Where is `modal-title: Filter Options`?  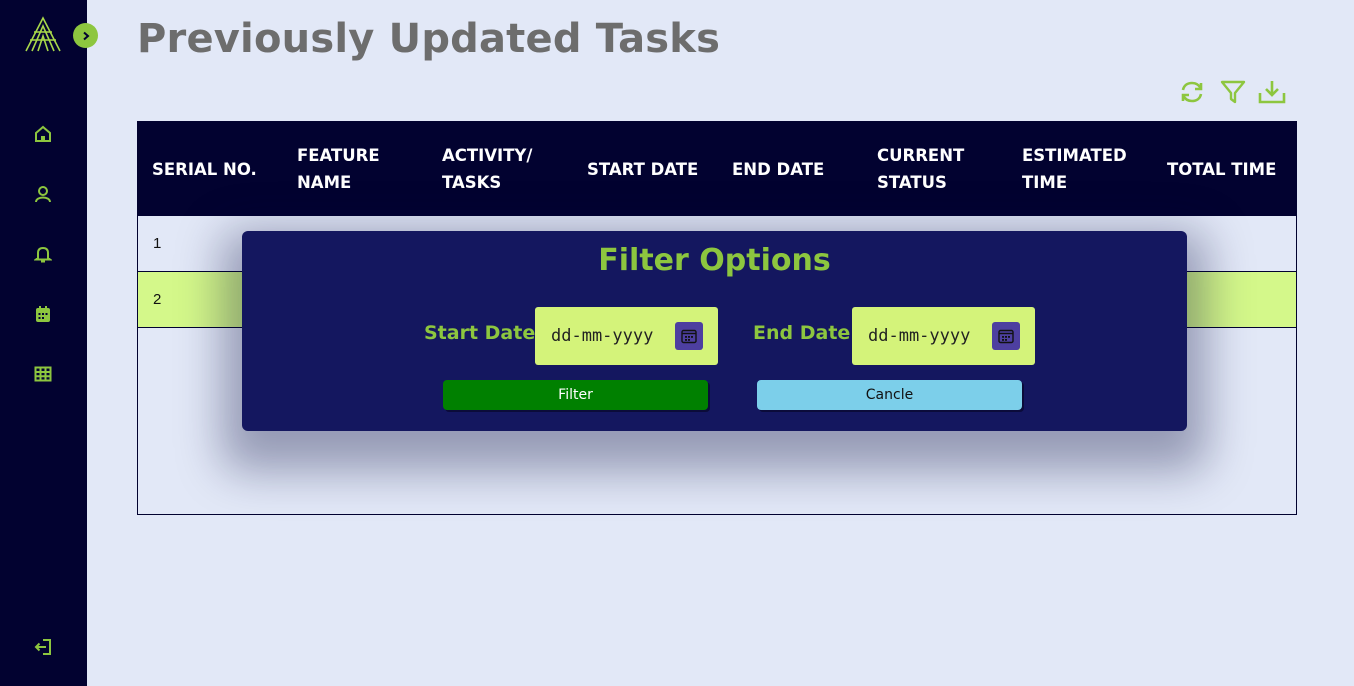
modal-title: Filter Options is located at coordinates (714, 260).